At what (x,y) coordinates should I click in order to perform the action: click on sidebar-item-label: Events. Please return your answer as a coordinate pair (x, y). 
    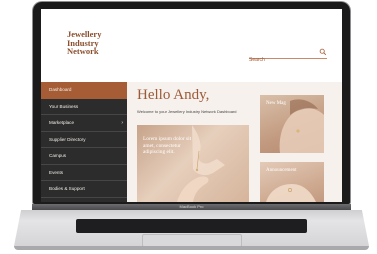
    Looking at the image, I should click on (56, 172).